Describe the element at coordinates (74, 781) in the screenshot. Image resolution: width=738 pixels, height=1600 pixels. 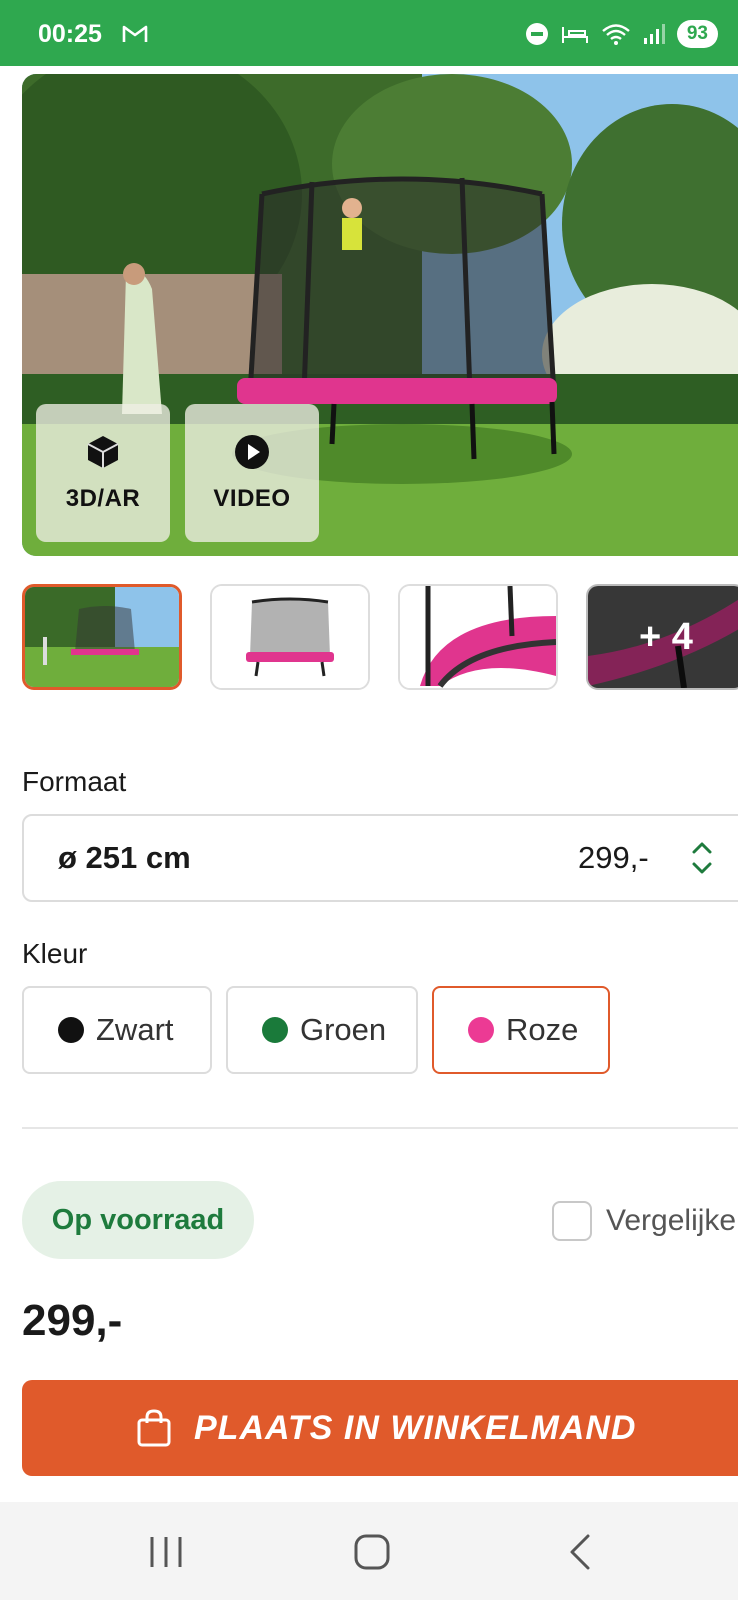
I see `format-label: Formaat` at that location.